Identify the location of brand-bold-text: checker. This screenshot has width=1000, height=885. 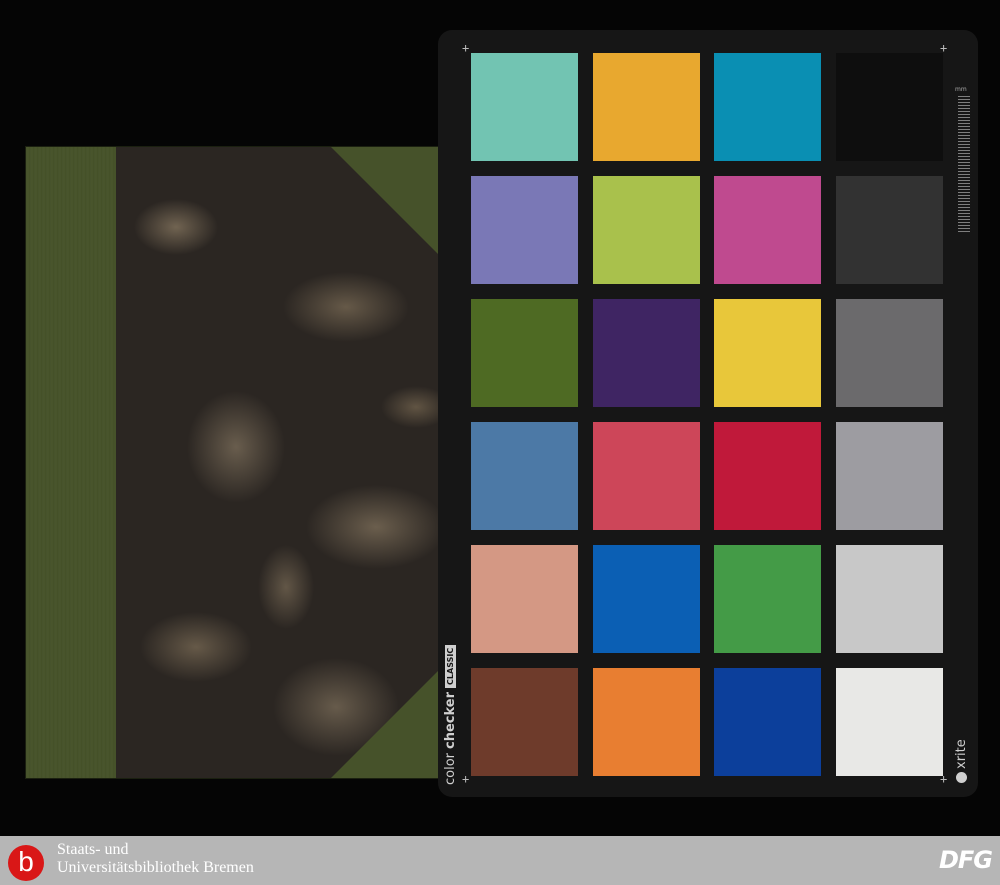
(450, 720).